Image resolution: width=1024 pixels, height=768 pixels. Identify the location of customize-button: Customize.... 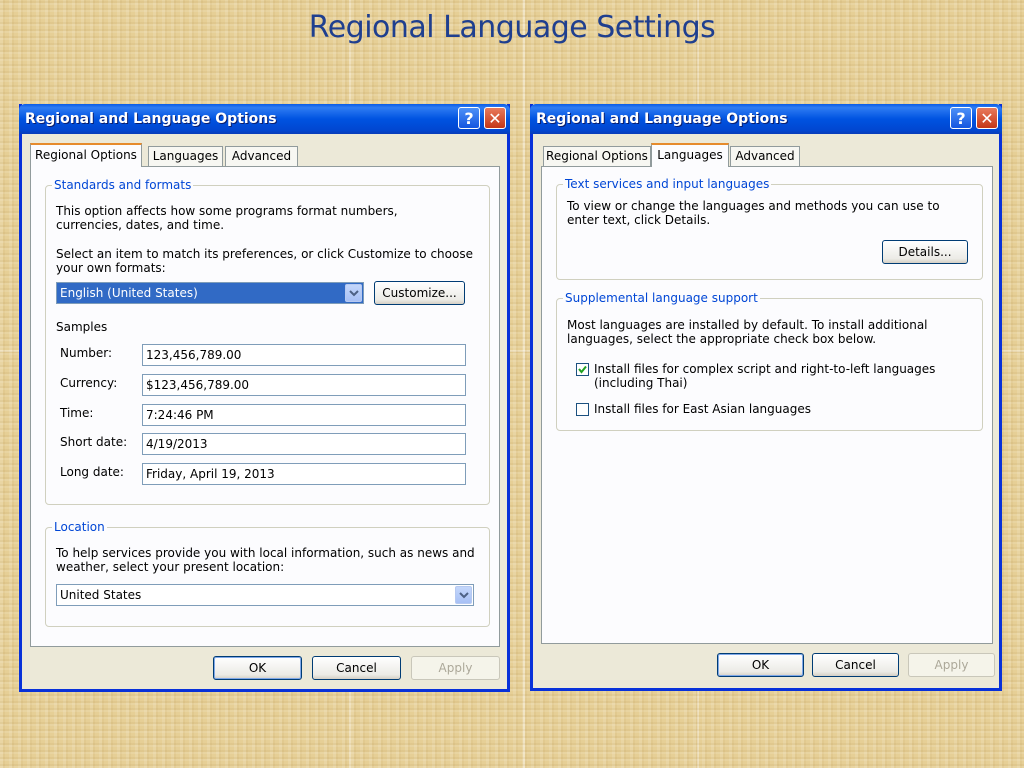
(419, 293).